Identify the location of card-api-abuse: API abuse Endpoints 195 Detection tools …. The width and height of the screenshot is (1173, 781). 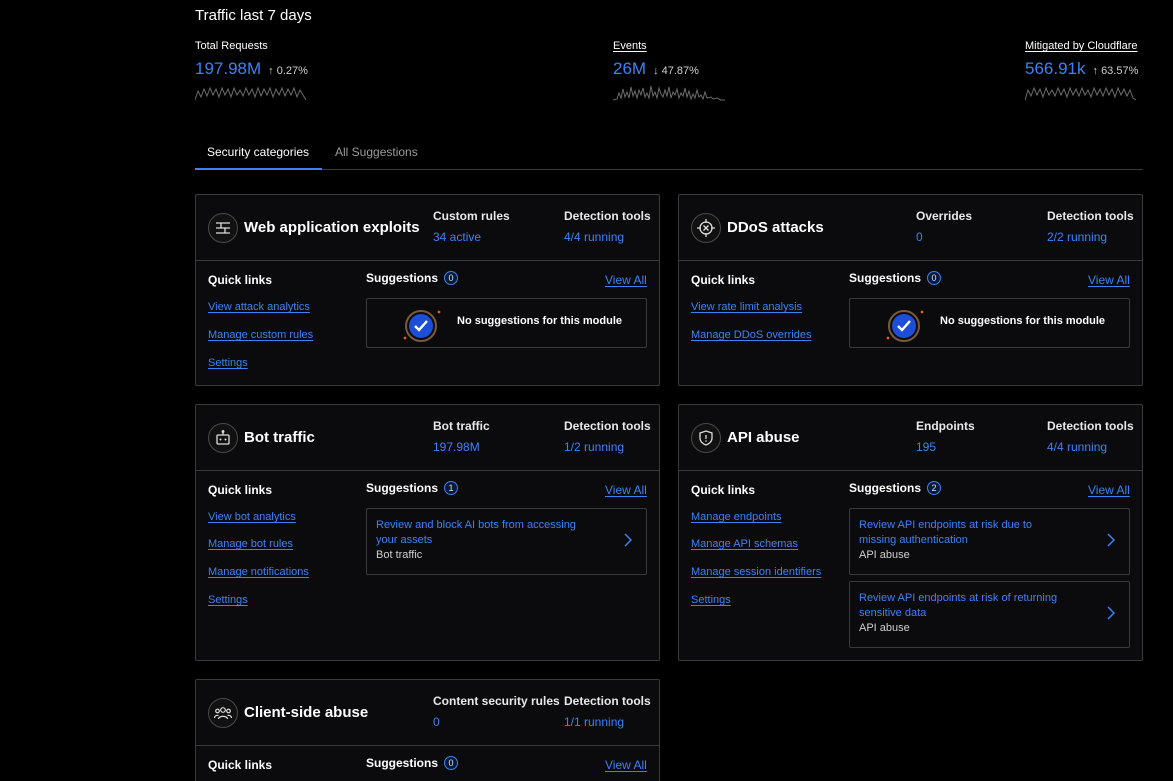
(910, 532).